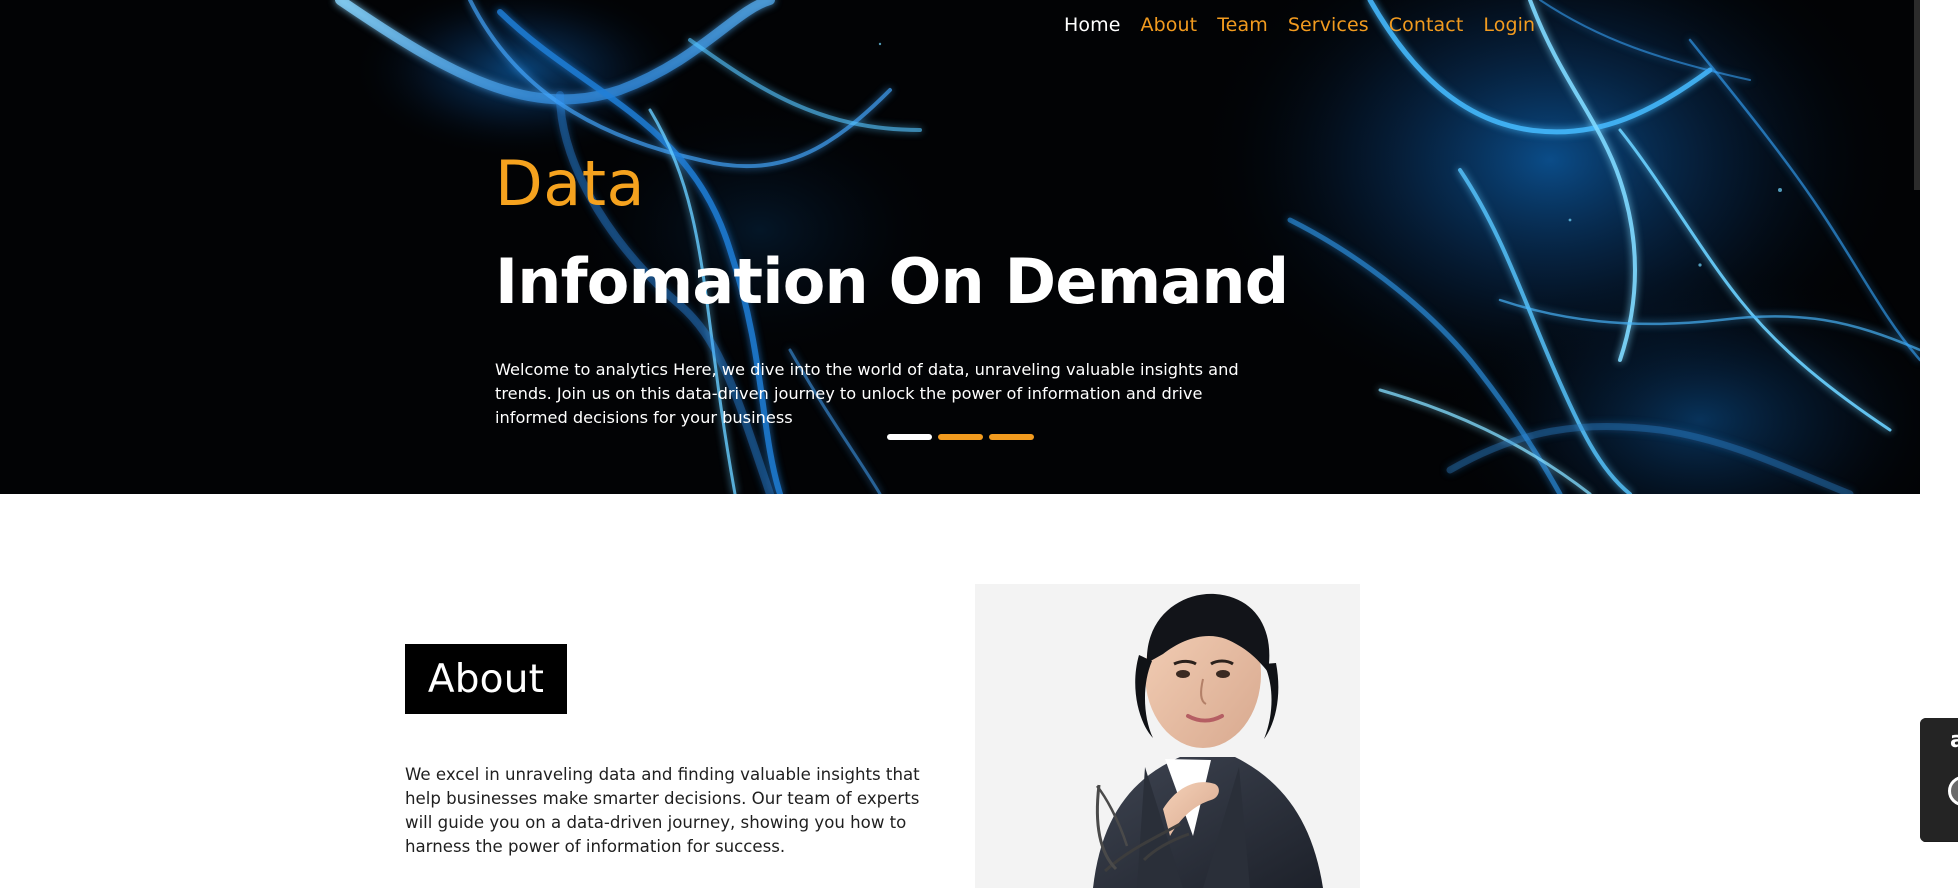 The height and width of the screenshot is (888, 1958). Describe the element at coordinates (1939, 780) in the screenshot. I see `side-widget: a` at that location.